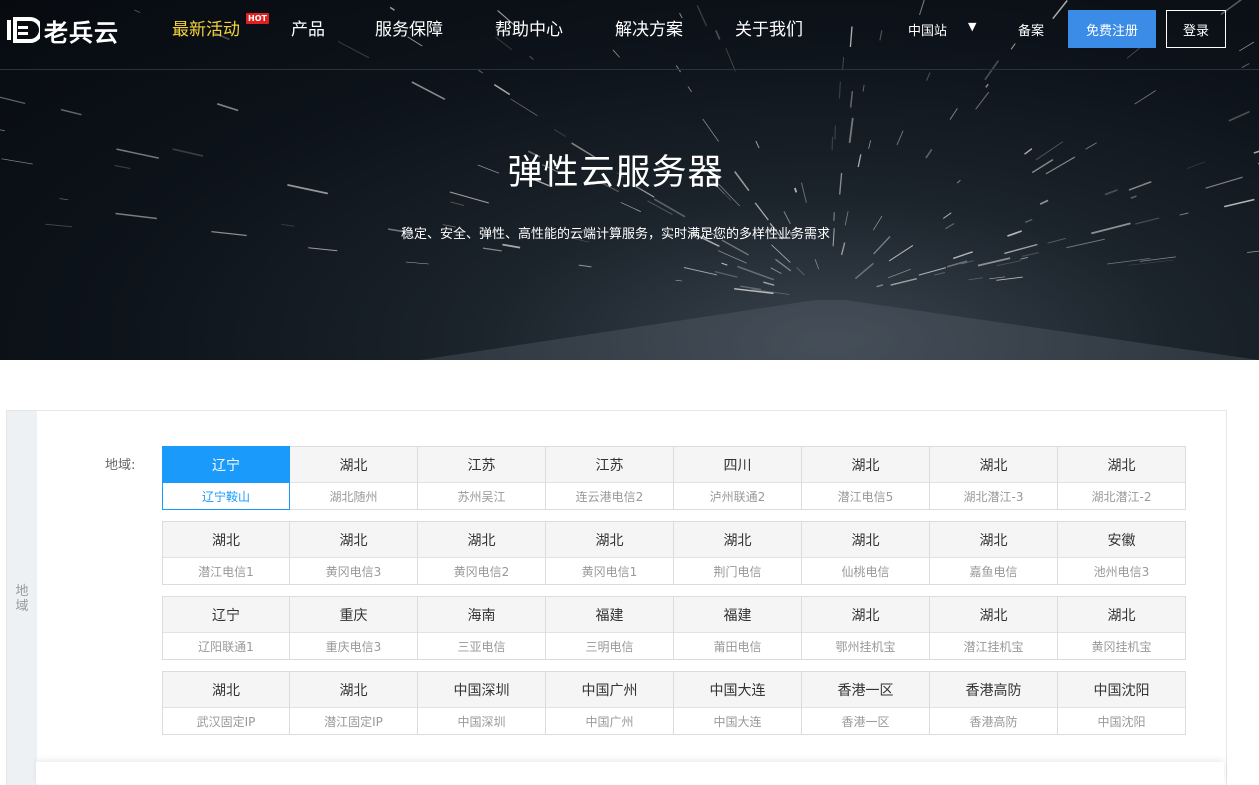  What do you see at coordinates (226, 478) in the screenshot?
I see `region-option: 辽宁辽宁鞍山` at bounding box center [226, 478].